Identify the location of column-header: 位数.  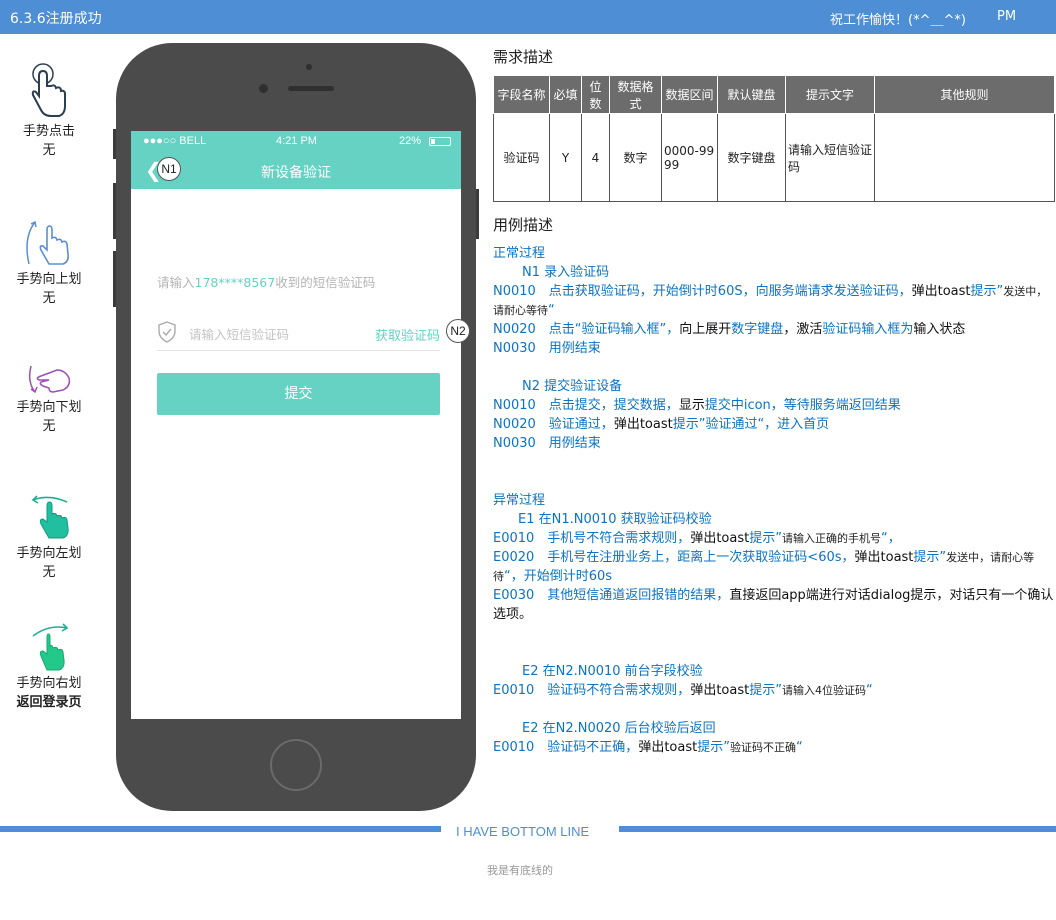
(595, 94).